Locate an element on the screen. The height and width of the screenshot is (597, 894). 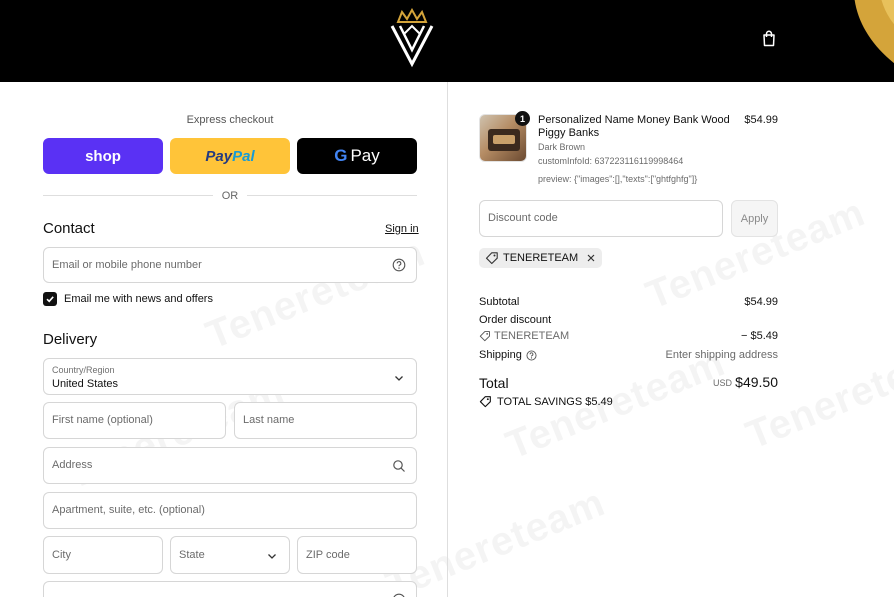
delivery-title: Delivery is located at coordinates (70, 339).